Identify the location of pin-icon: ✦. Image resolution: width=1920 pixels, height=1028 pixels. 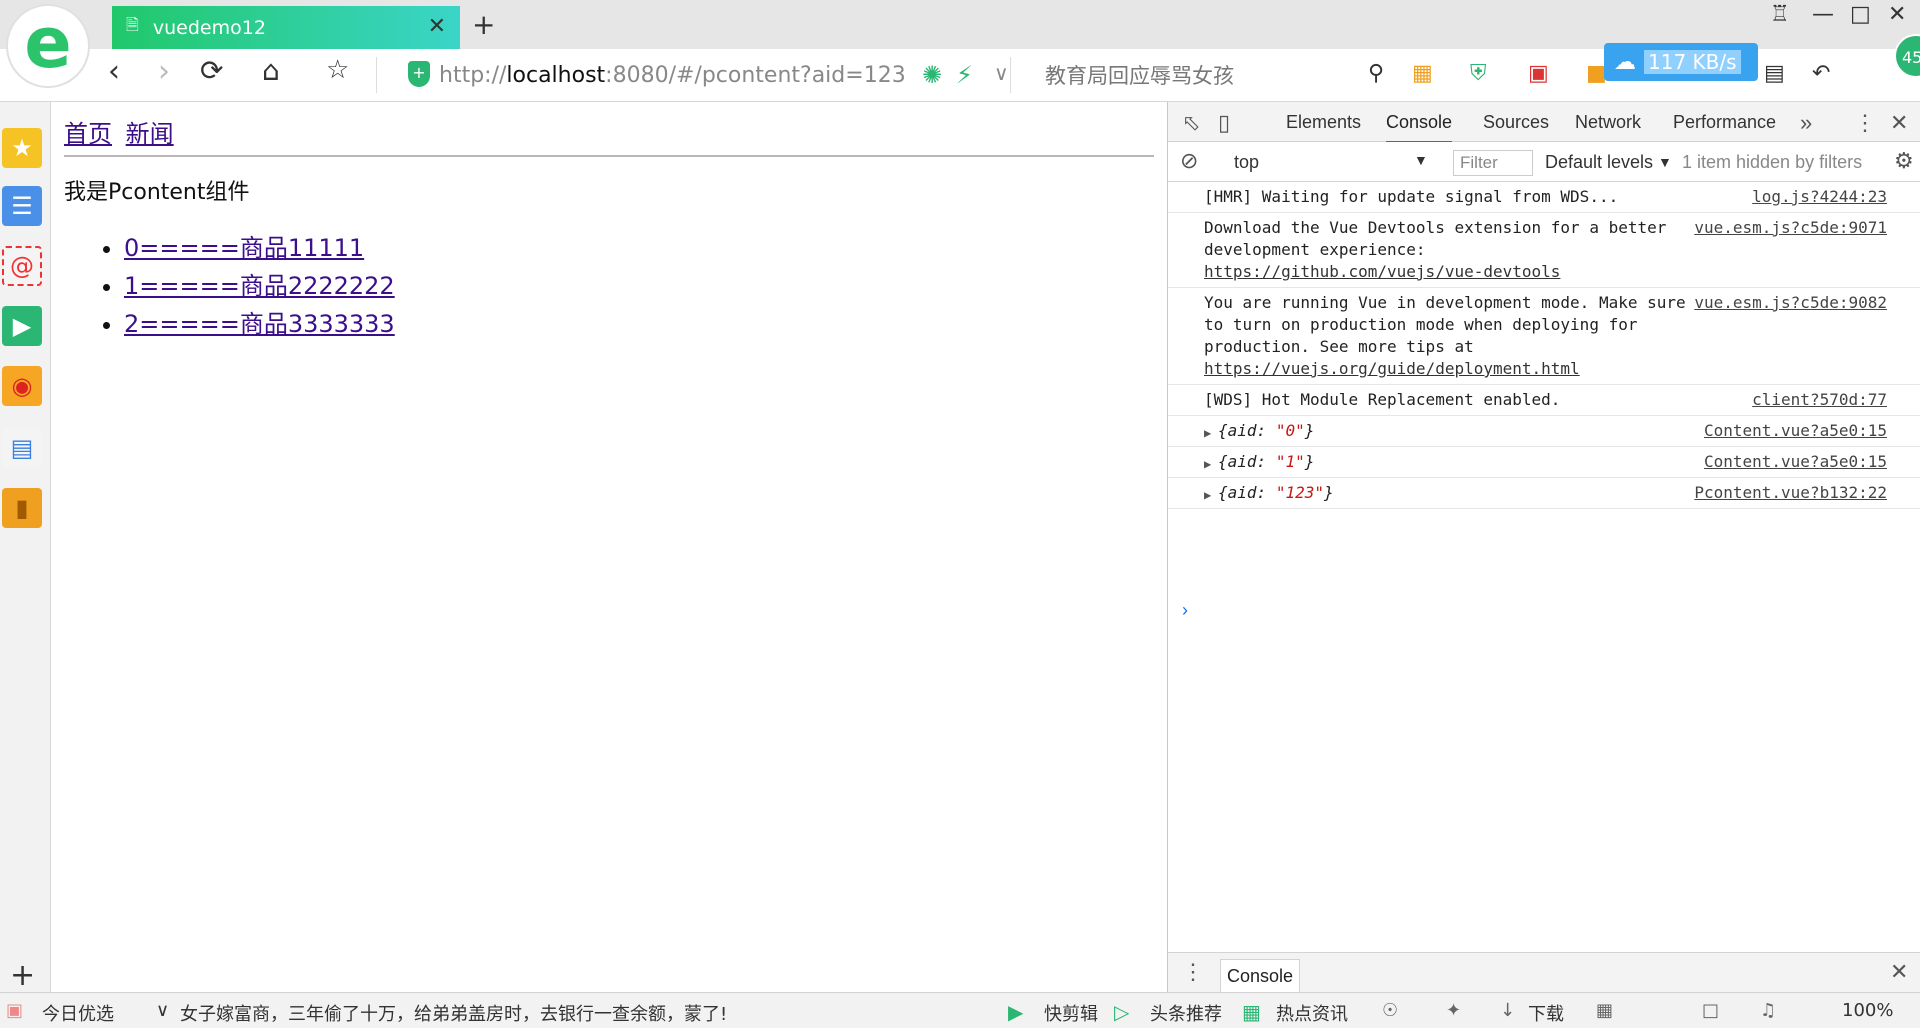
(1453, 1010).